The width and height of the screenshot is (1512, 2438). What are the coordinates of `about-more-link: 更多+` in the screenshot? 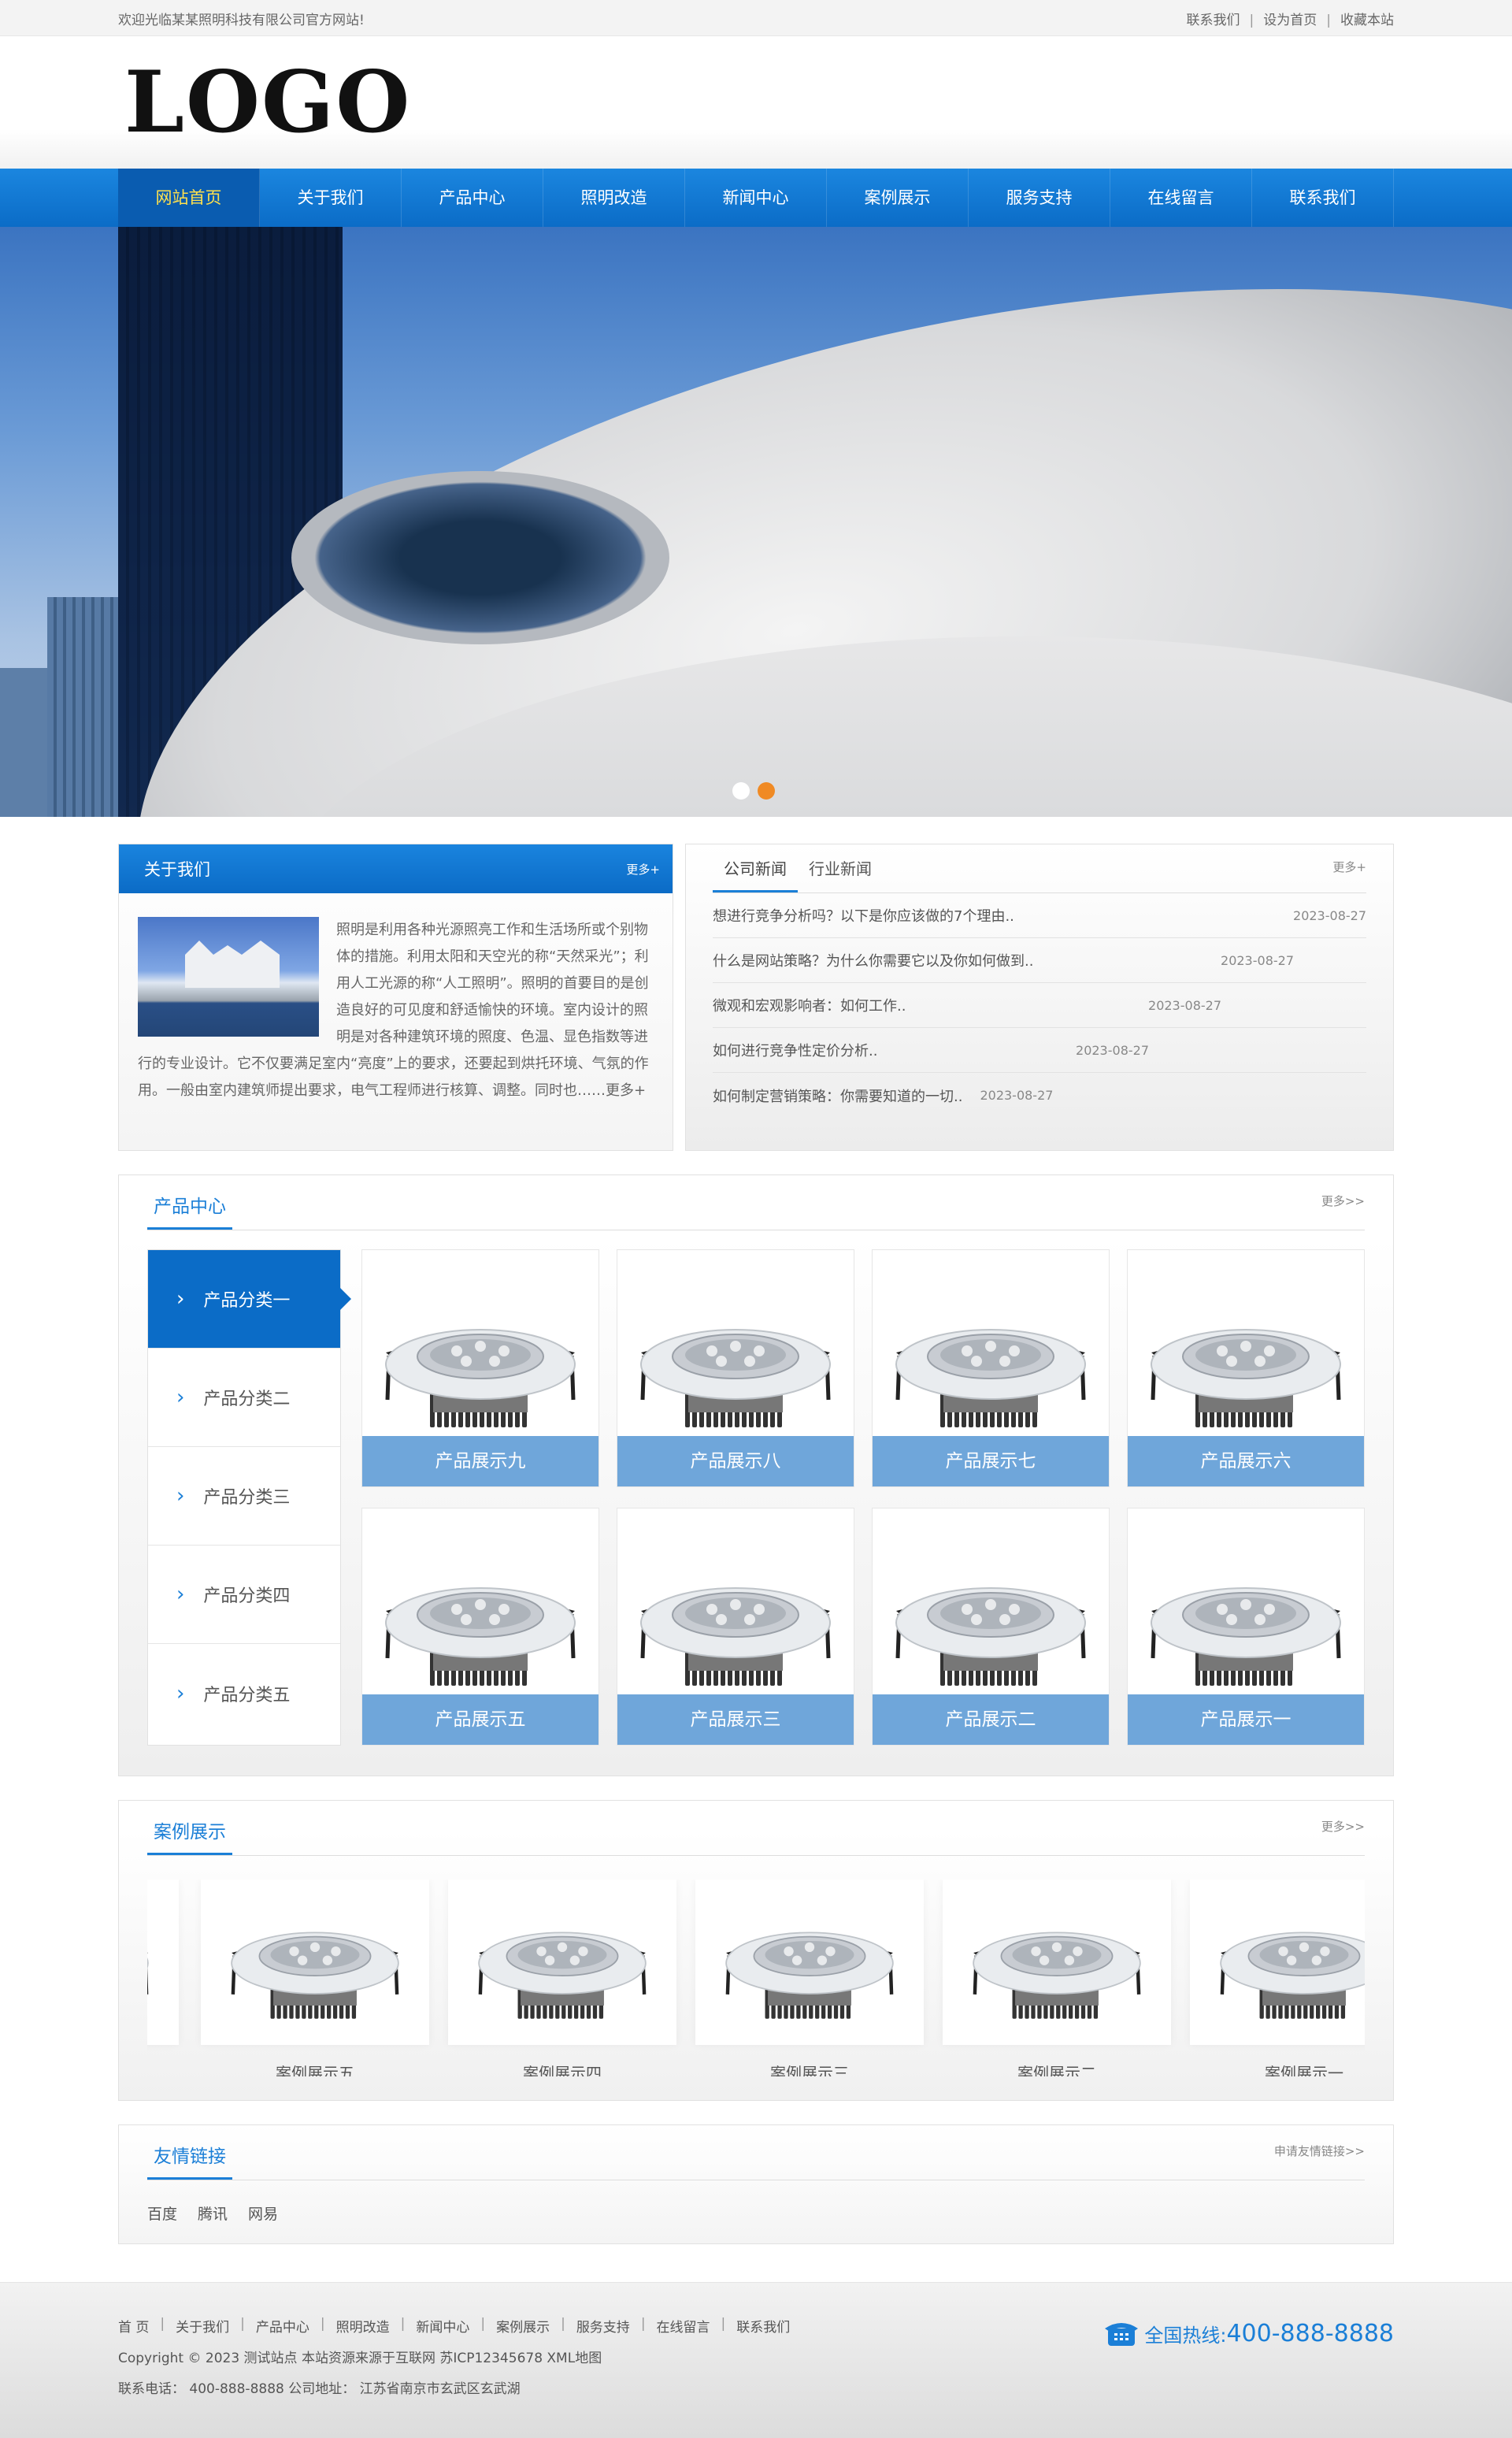 It's located at (643, 869).